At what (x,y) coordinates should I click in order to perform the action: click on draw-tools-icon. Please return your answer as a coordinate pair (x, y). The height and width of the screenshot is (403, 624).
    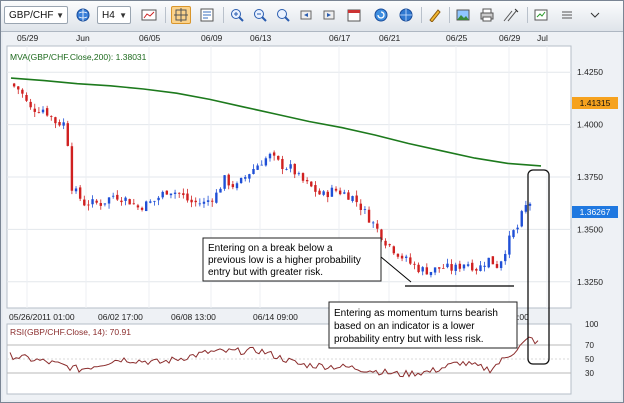
    Looking at the image, I should click on (511, 15).